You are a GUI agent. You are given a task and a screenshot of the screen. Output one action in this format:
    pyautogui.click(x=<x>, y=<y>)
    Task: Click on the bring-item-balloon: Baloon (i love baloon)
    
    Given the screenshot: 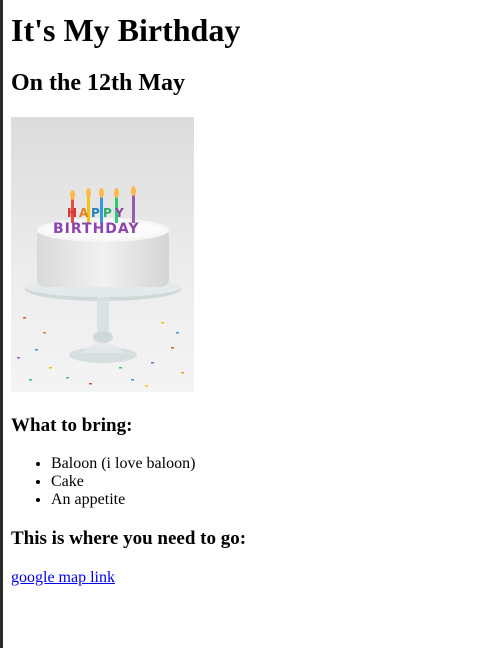 What is the action you would take?
    pyautogui.click(x=123, y=464)
    